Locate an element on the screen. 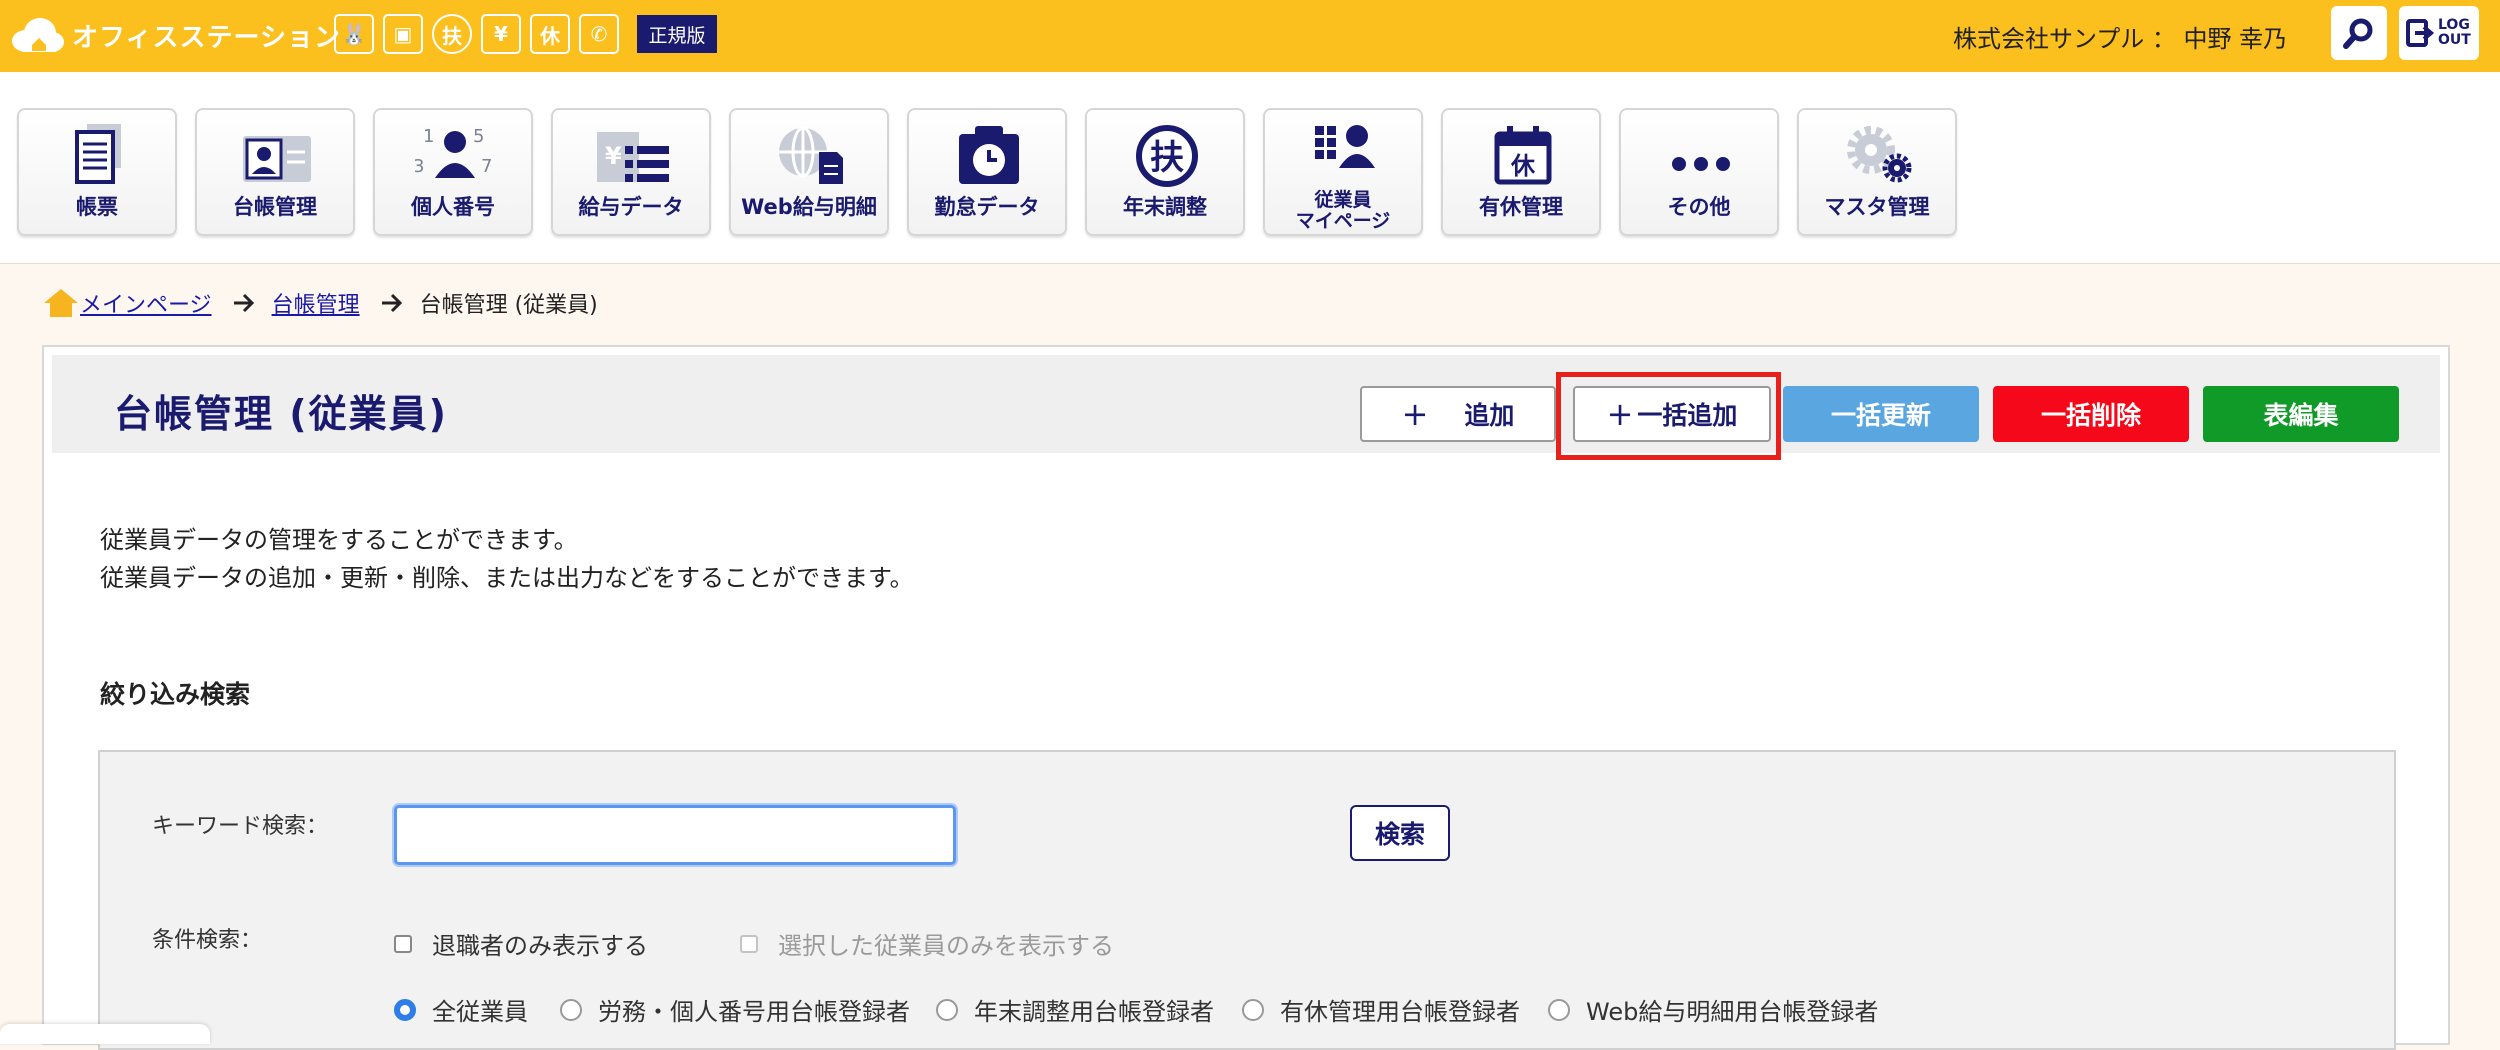 The width and height of the screenshot is (2500, 1050). nav-tile-attendance: 勤怠データ is located at coordinates (987, 172).